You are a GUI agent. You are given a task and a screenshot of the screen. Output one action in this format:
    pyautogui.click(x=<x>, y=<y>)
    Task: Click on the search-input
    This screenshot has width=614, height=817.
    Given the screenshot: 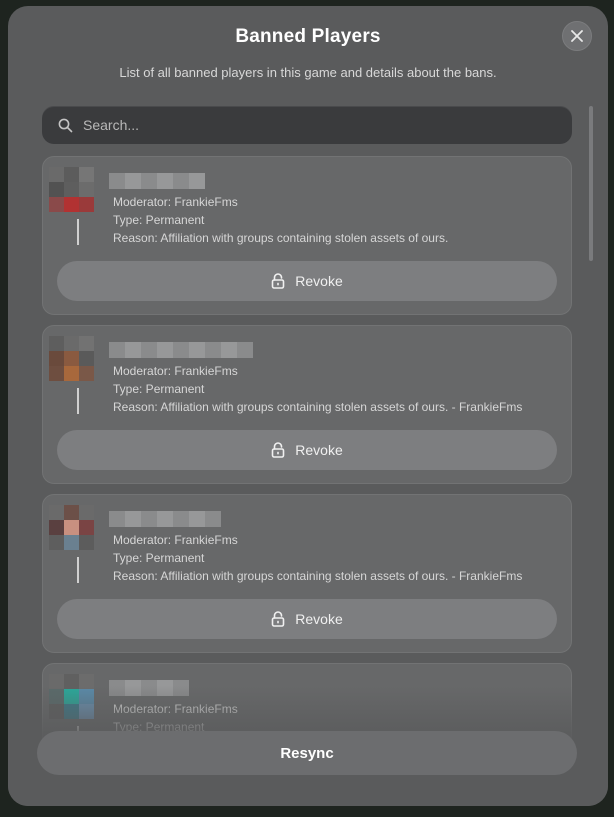 What is the action you would take?
    pyautogui.click(x=303, y=125)
    